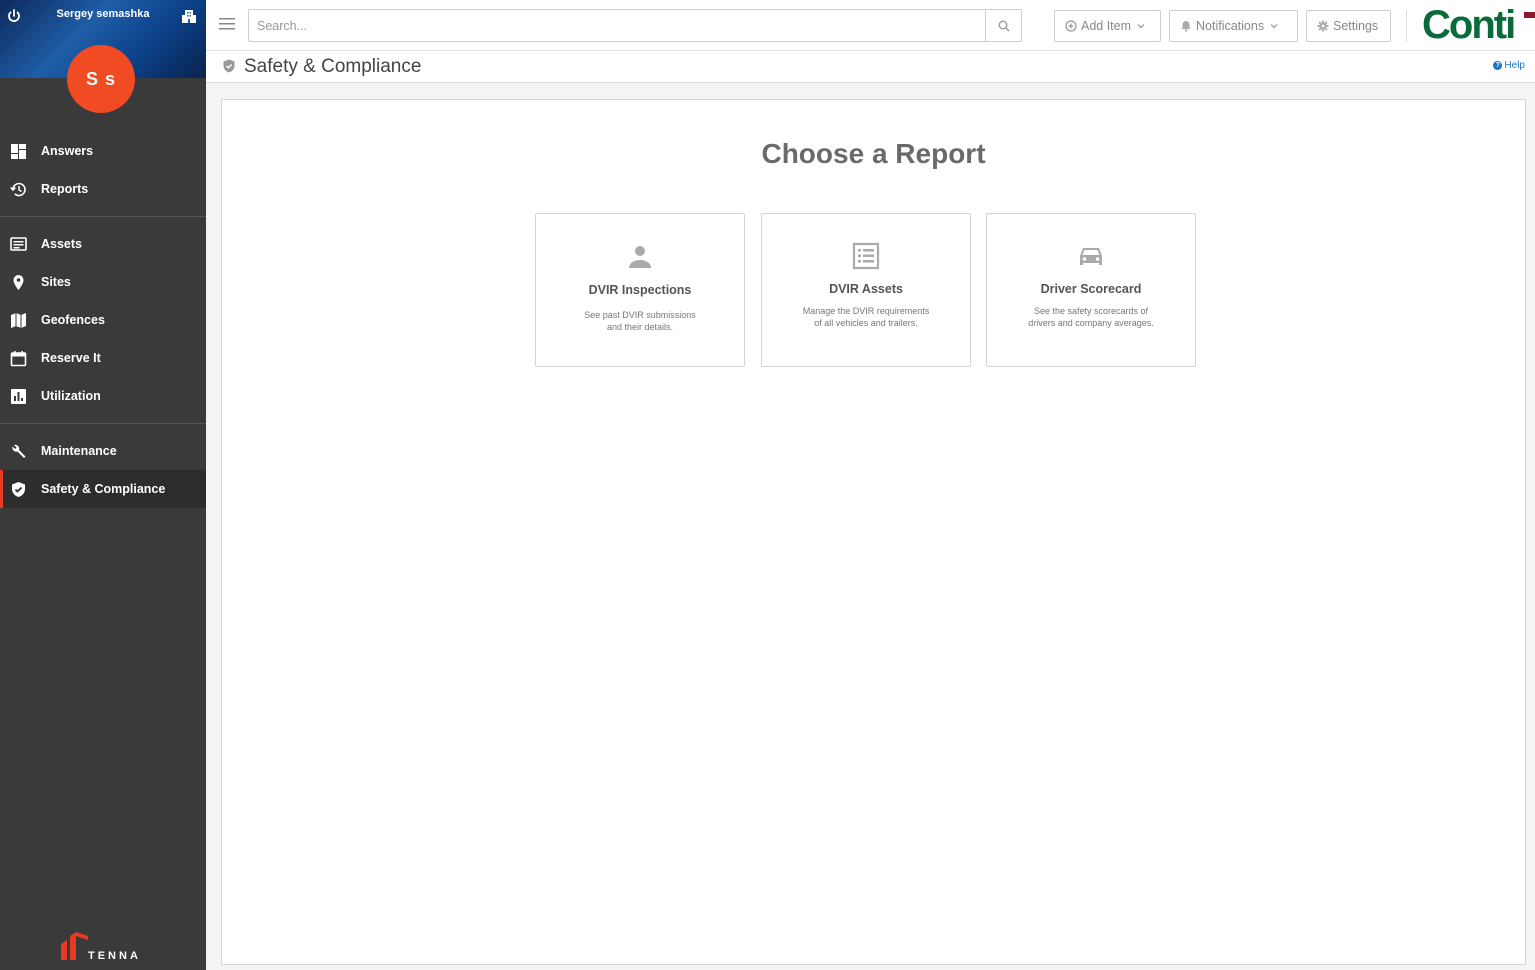 The height and width of the screenshot is (970, 1535). What do you see at coordinates (18, 151) in the screenshot?
I see `dashboard-icon` at bounding box center [18, 151].